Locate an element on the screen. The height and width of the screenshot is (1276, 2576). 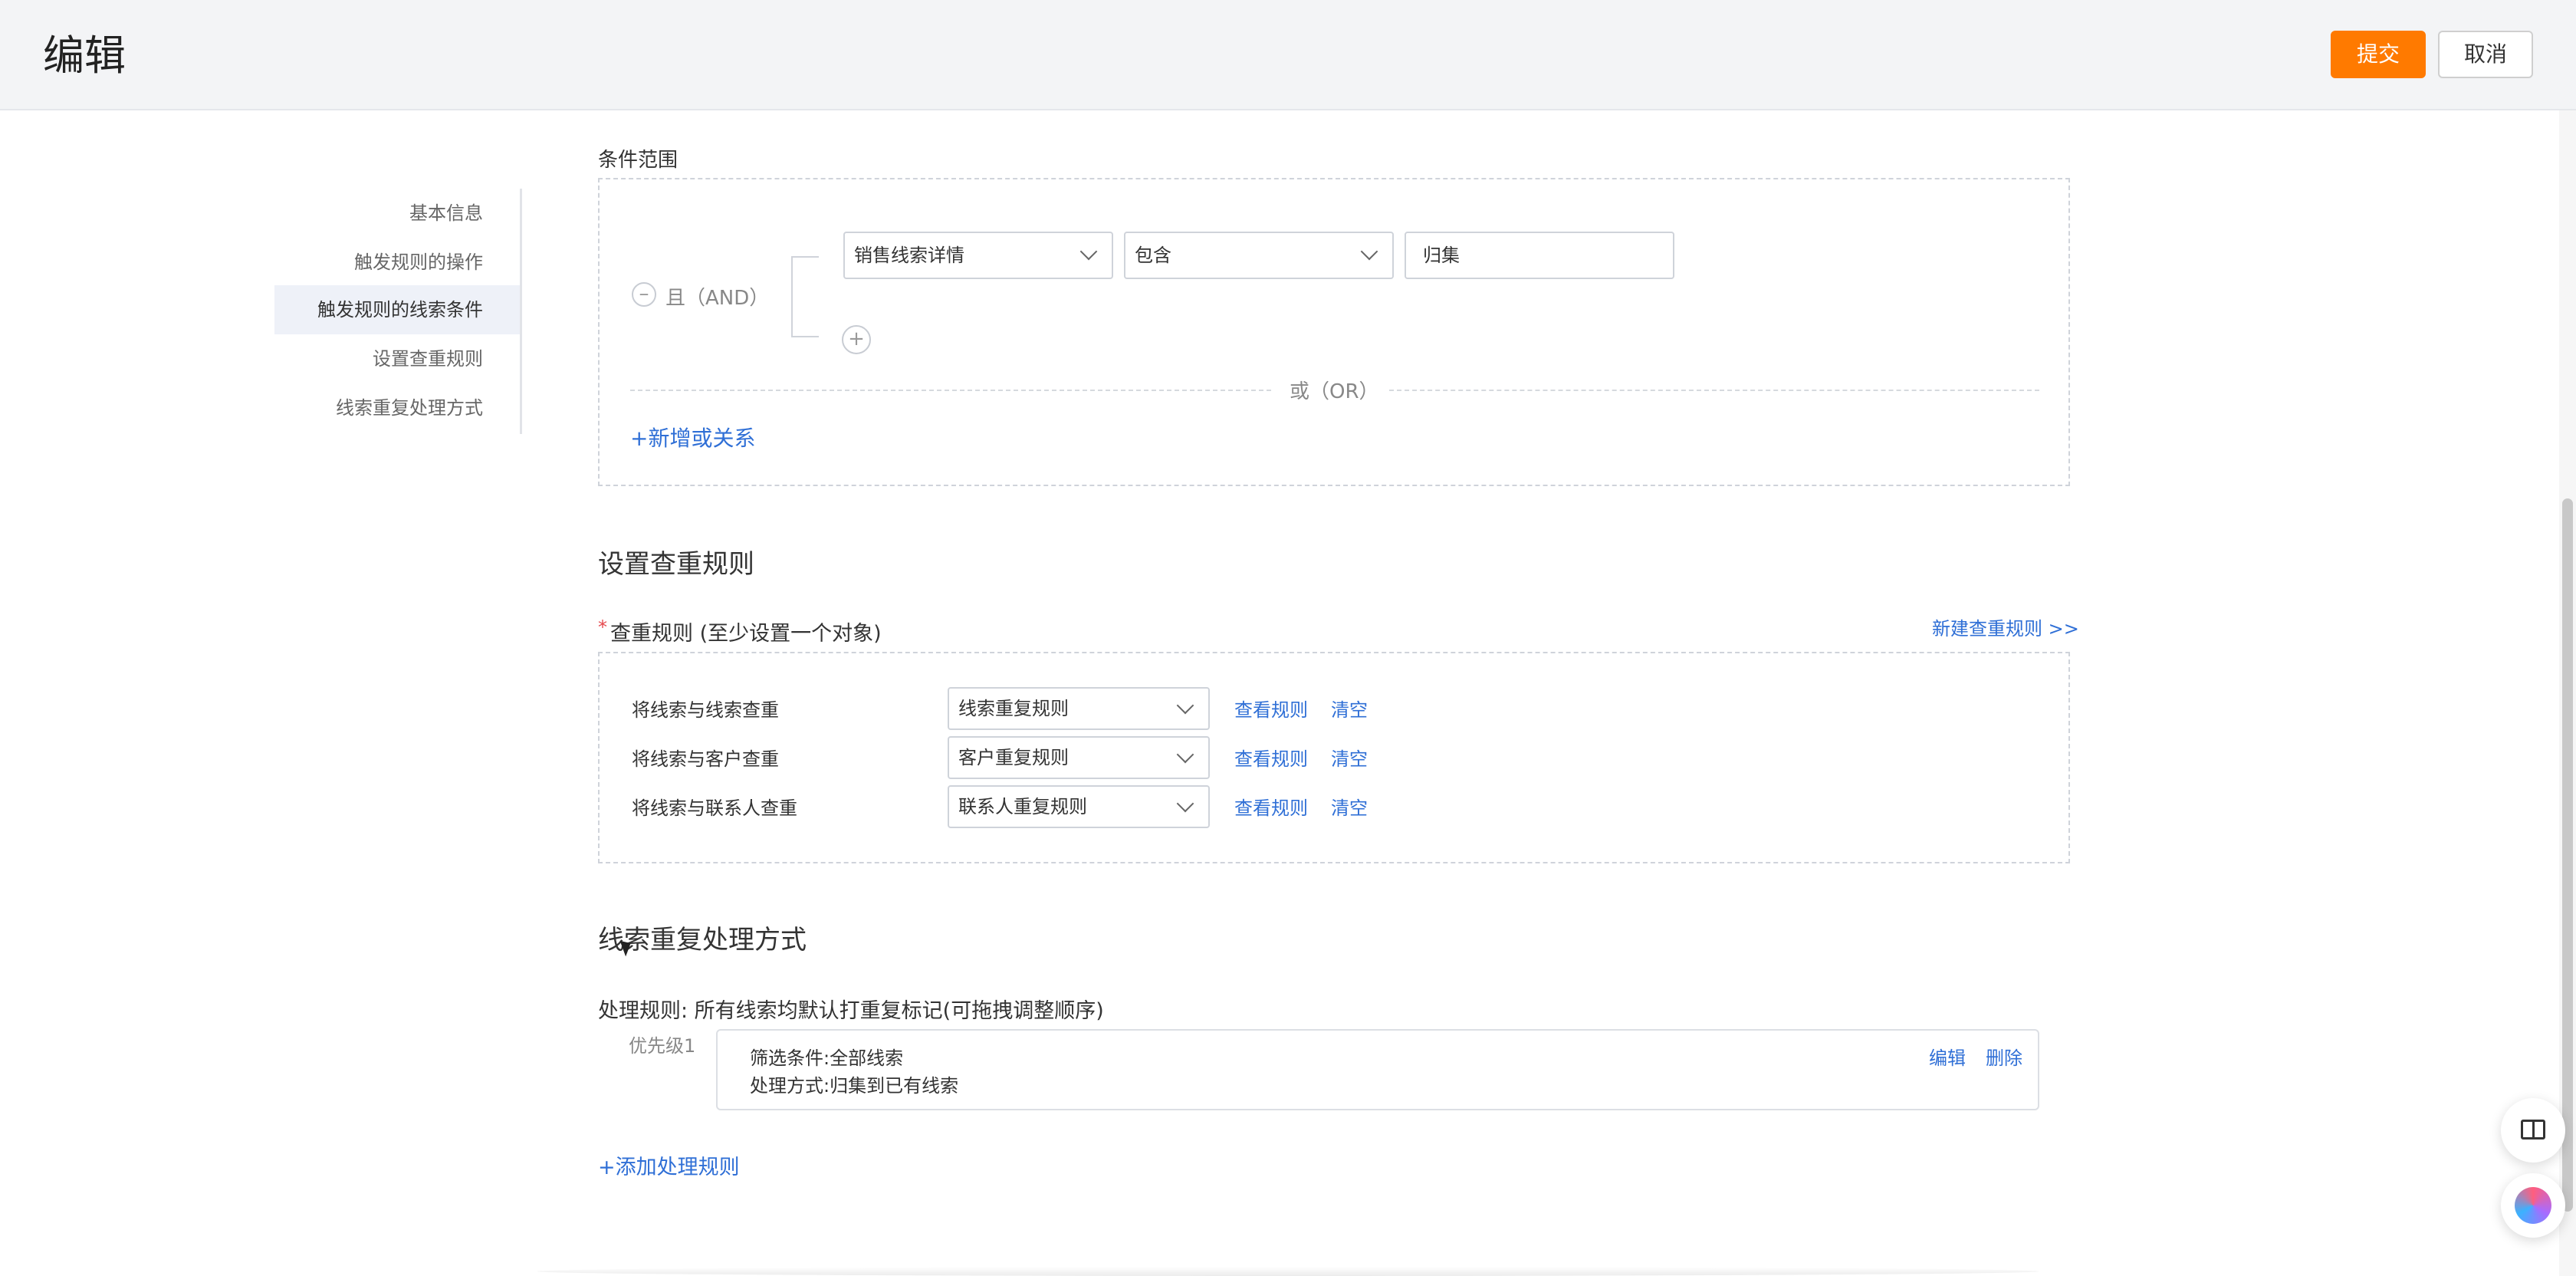
condition-operator-select: 包含 is located at coordinates (1259, 255).